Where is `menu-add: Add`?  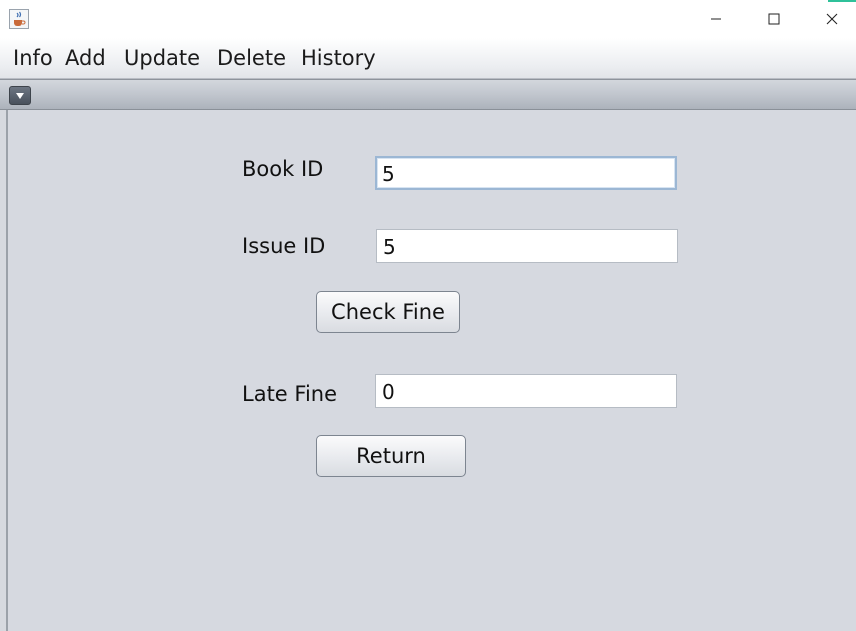
menu-add: Add is located at coordinates (85, 58).